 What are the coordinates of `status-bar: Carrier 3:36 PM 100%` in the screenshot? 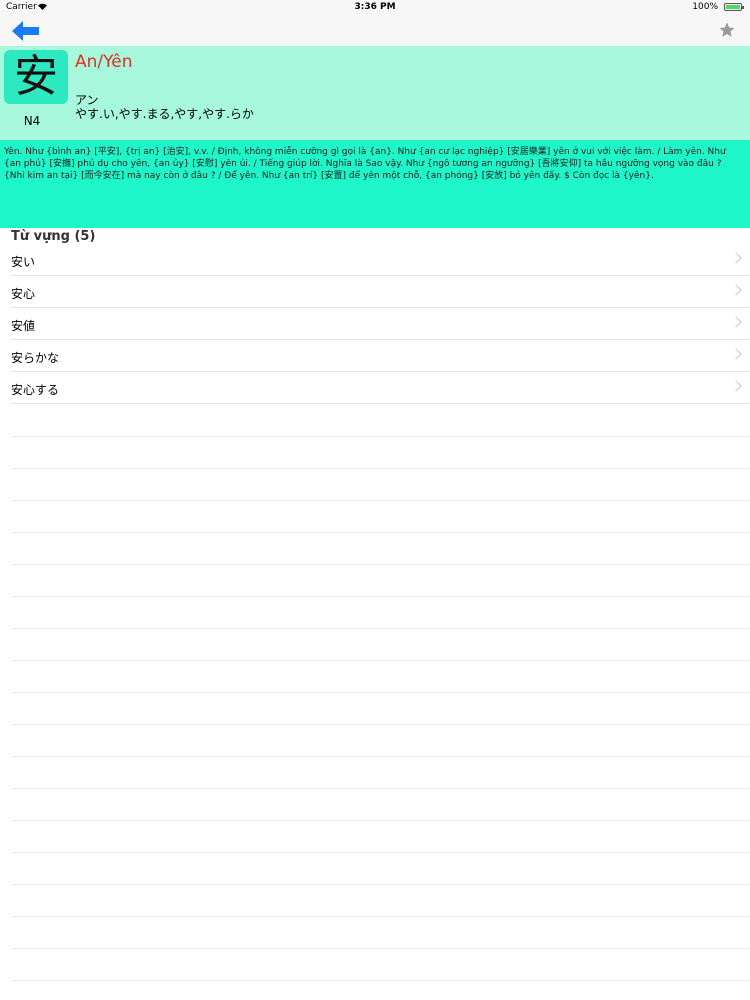 It's located at (375, 8).